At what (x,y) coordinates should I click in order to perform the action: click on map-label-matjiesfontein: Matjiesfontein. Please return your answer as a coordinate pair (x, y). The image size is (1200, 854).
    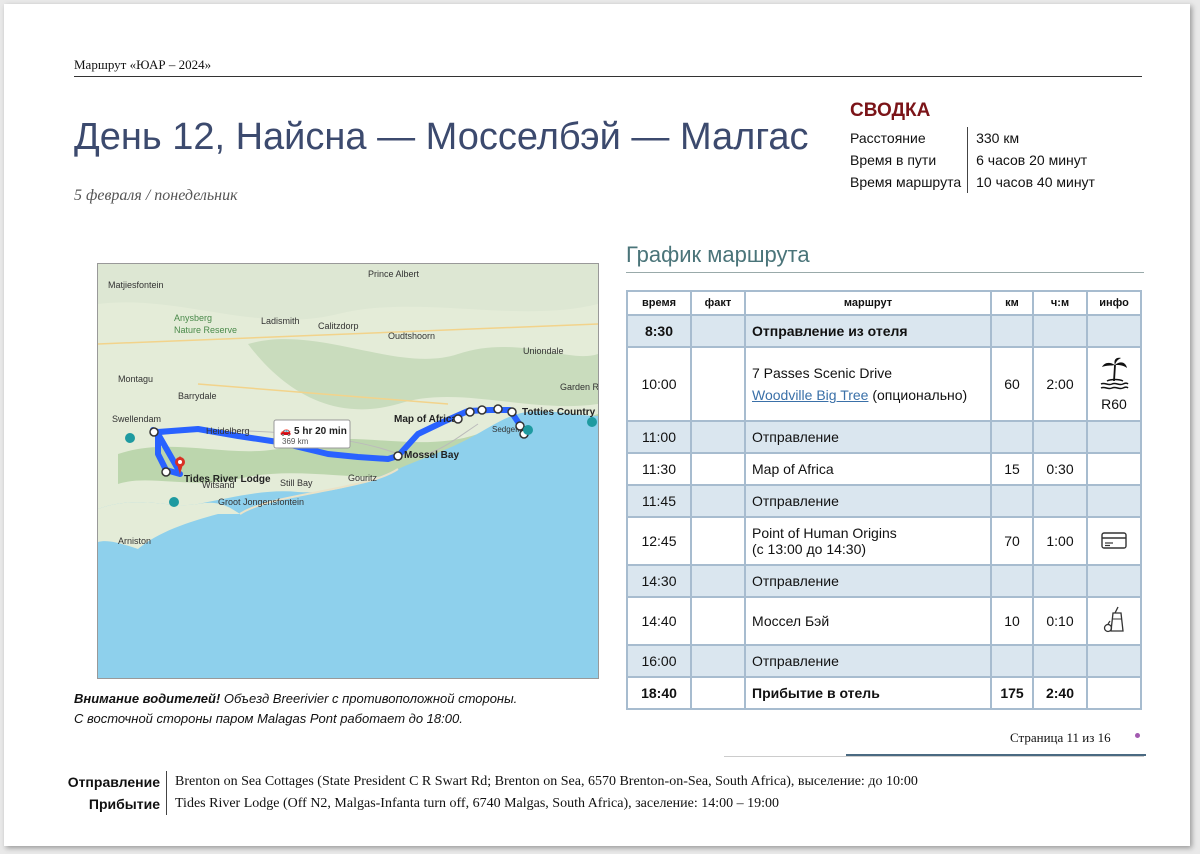
    Looking at the image, I should click on (136, 285).